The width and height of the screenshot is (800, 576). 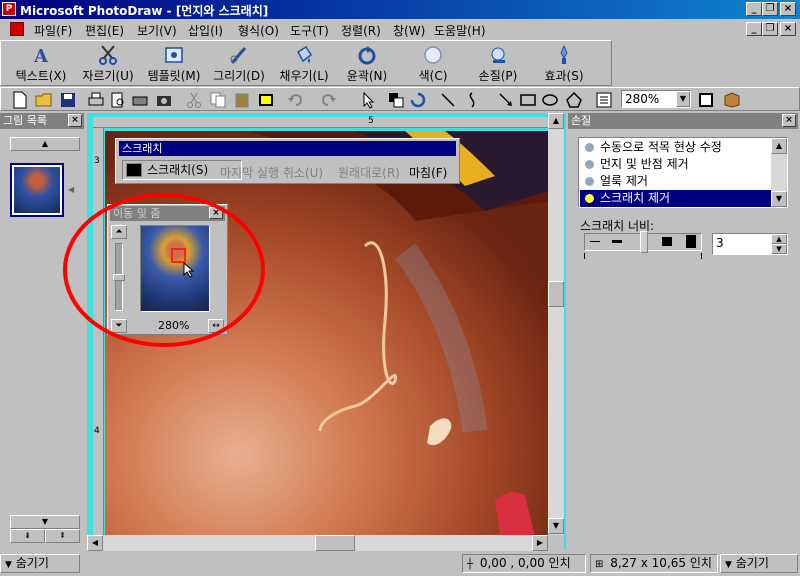 I want to click on doc-minimize-button: _, so click(x=754, y=29).